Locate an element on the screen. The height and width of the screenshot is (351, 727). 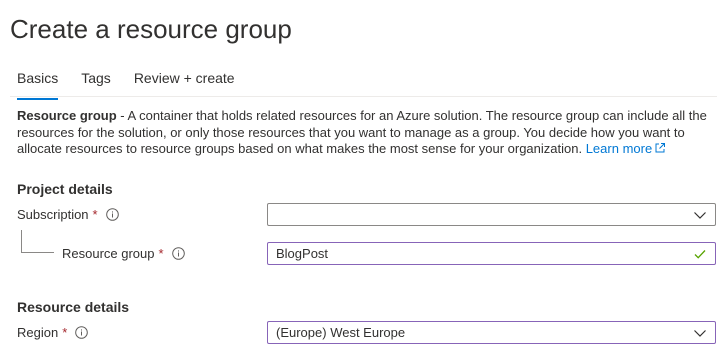
description-term: Resource group is located at coordinates (67, 115).